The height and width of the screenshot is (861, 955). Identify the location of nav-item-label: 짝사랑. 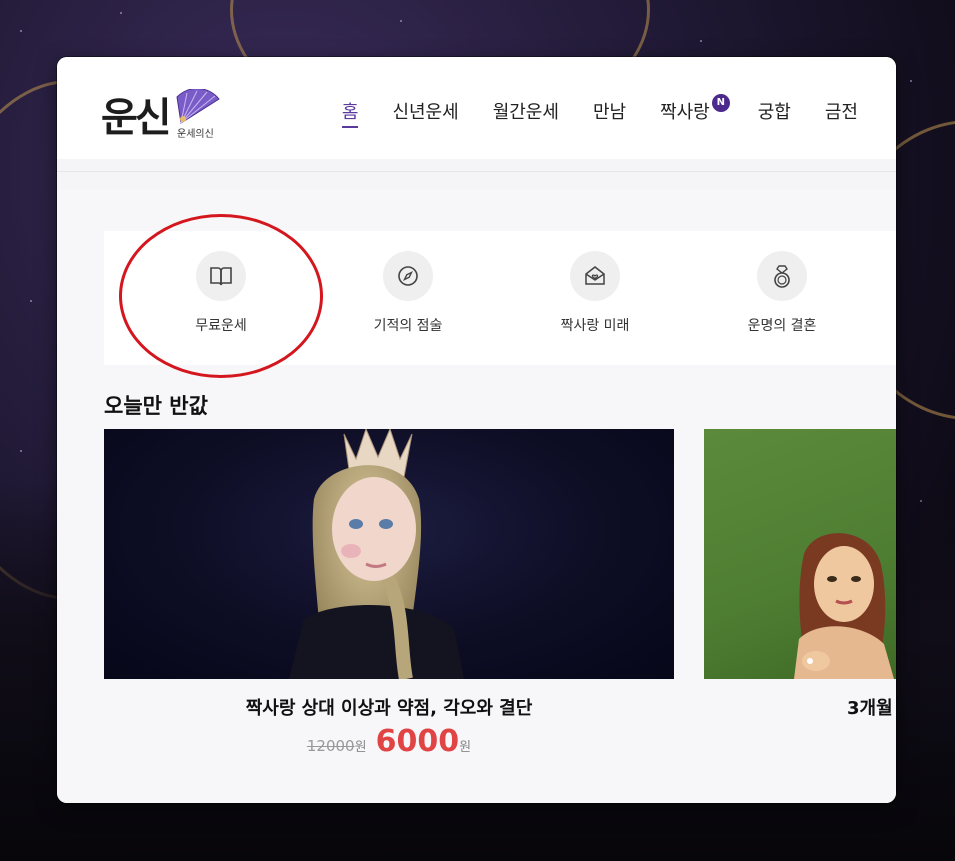
(685, 112).